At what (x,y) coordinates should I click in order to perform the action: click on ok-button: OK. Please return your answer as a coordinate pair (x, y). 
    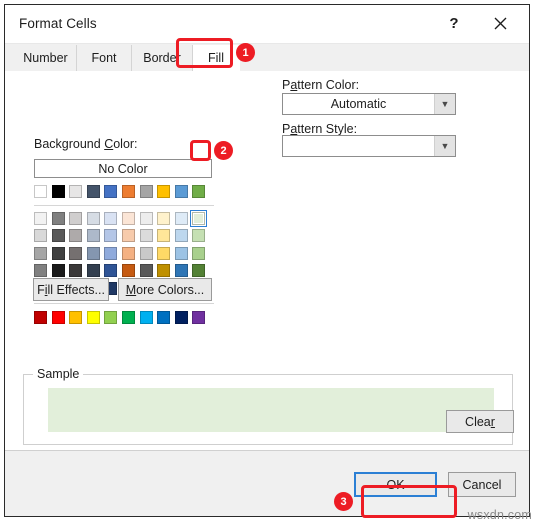
    Looking at the image, I should click on (395, 484).